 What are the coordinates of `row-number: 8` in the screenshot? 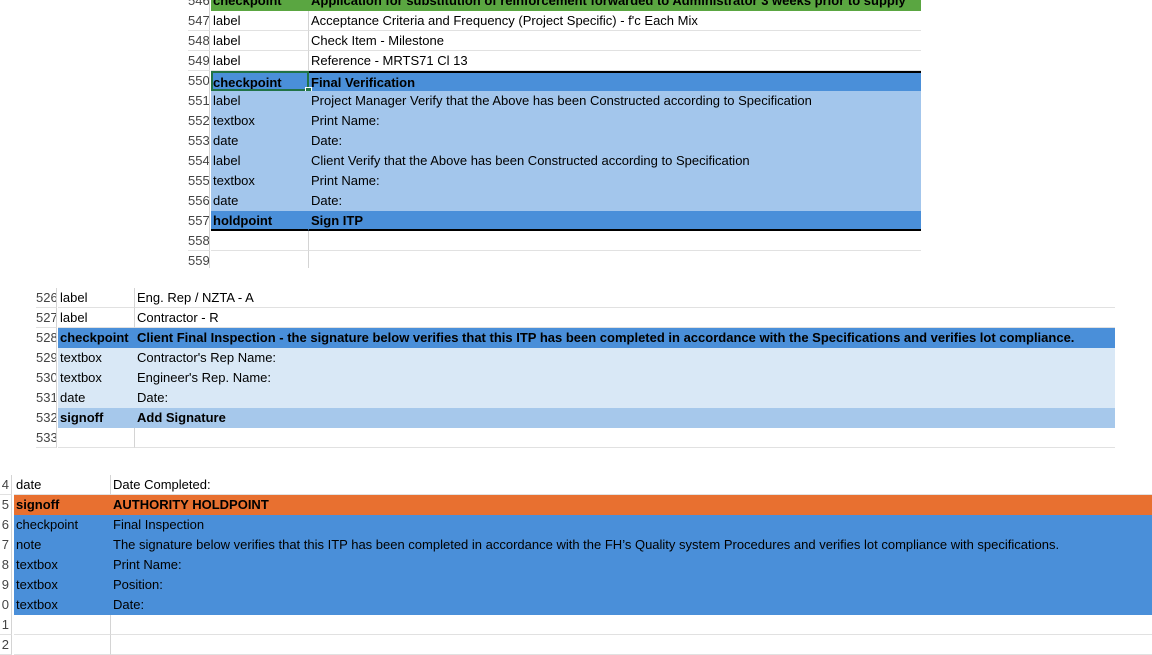 It's located at (6, 565).